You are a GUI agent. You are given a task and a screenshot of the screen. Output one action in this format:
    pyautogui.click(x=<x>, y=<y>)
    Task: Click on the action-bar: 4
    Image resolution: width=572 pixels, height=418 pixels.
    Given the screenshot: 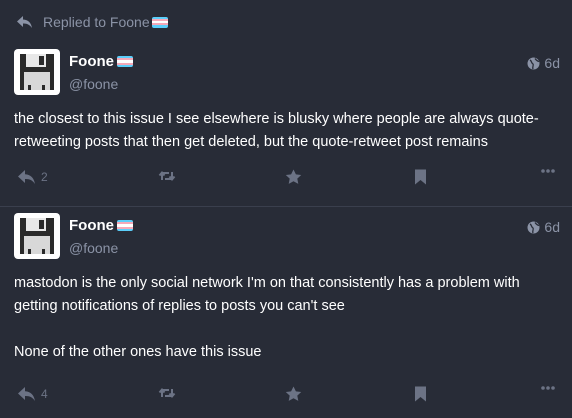 What is the action you would take?
    pyautogui.click(x=286, y=397)
    